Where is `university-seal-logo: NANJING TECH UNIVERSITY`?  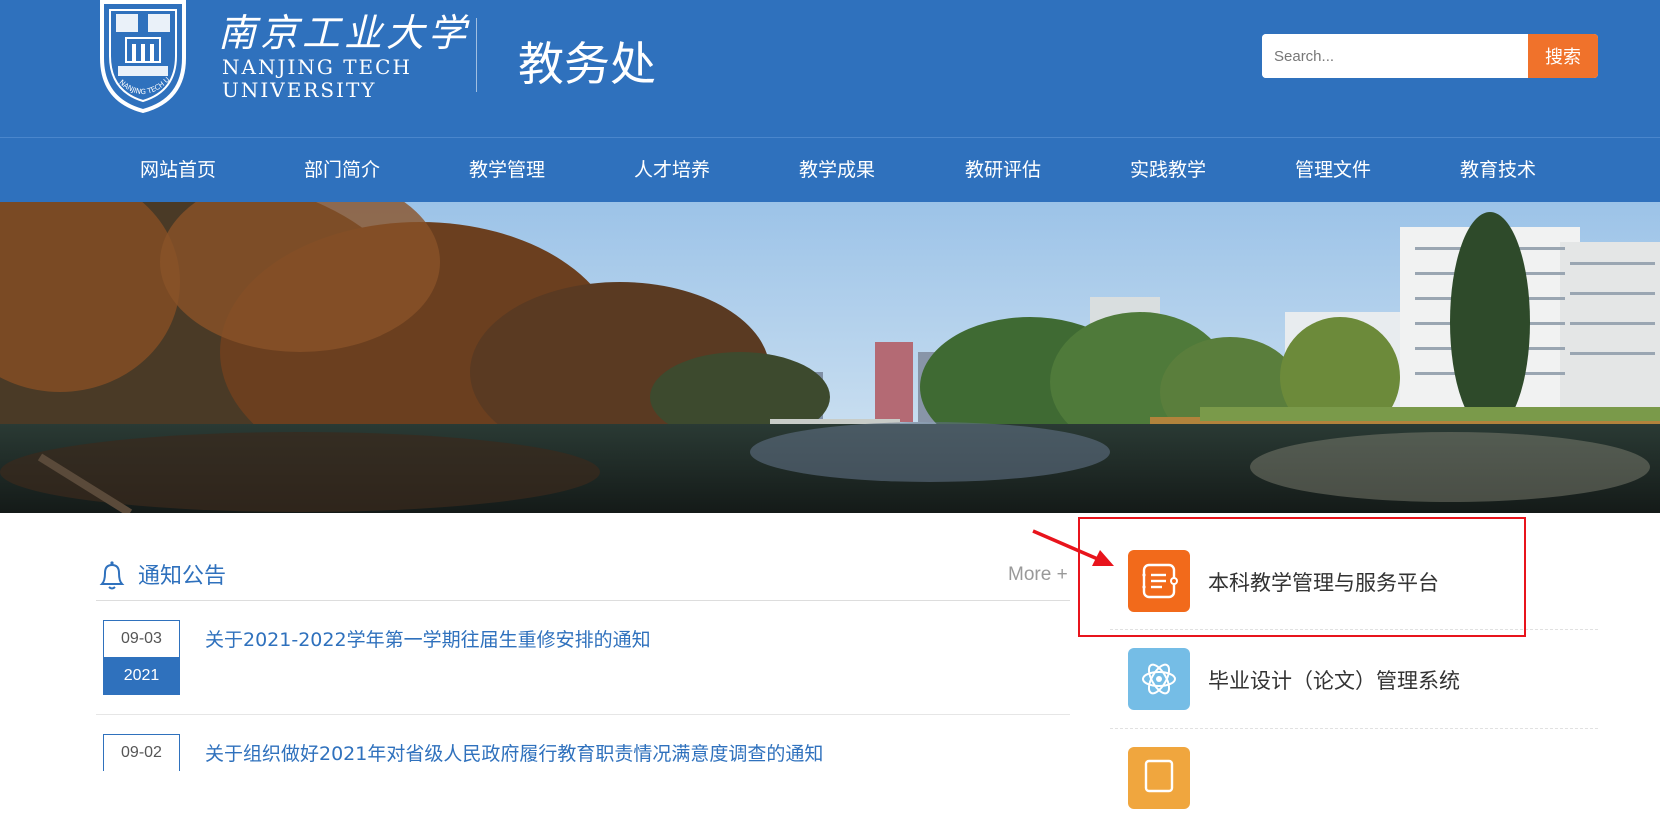
university-seal-logo: NANJING TECH UNIVERSITY is located at coordinates (141, 57).